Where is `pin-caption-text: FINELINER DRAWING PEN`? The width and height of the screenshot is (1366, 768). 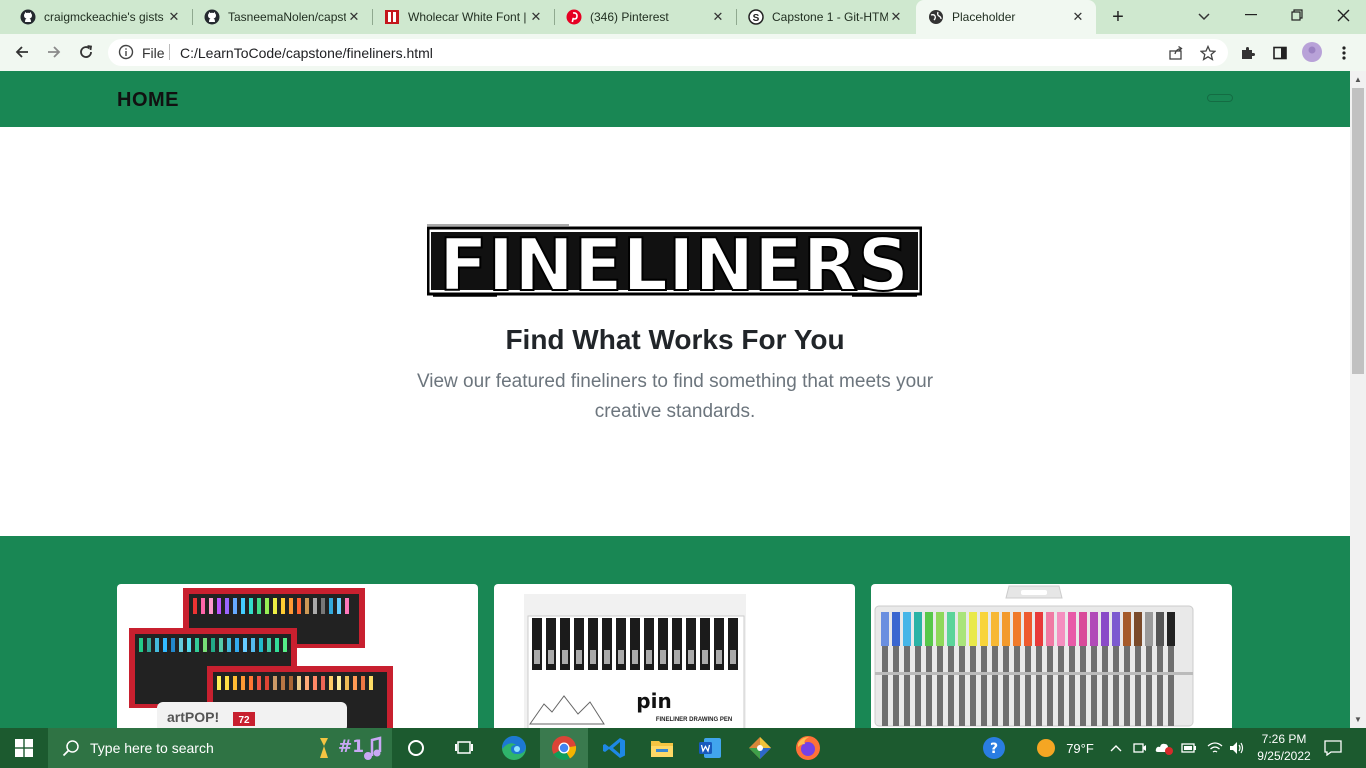 pin-caption-text: FINELINER DRAWING PEN is located at coordinates (694, 720).